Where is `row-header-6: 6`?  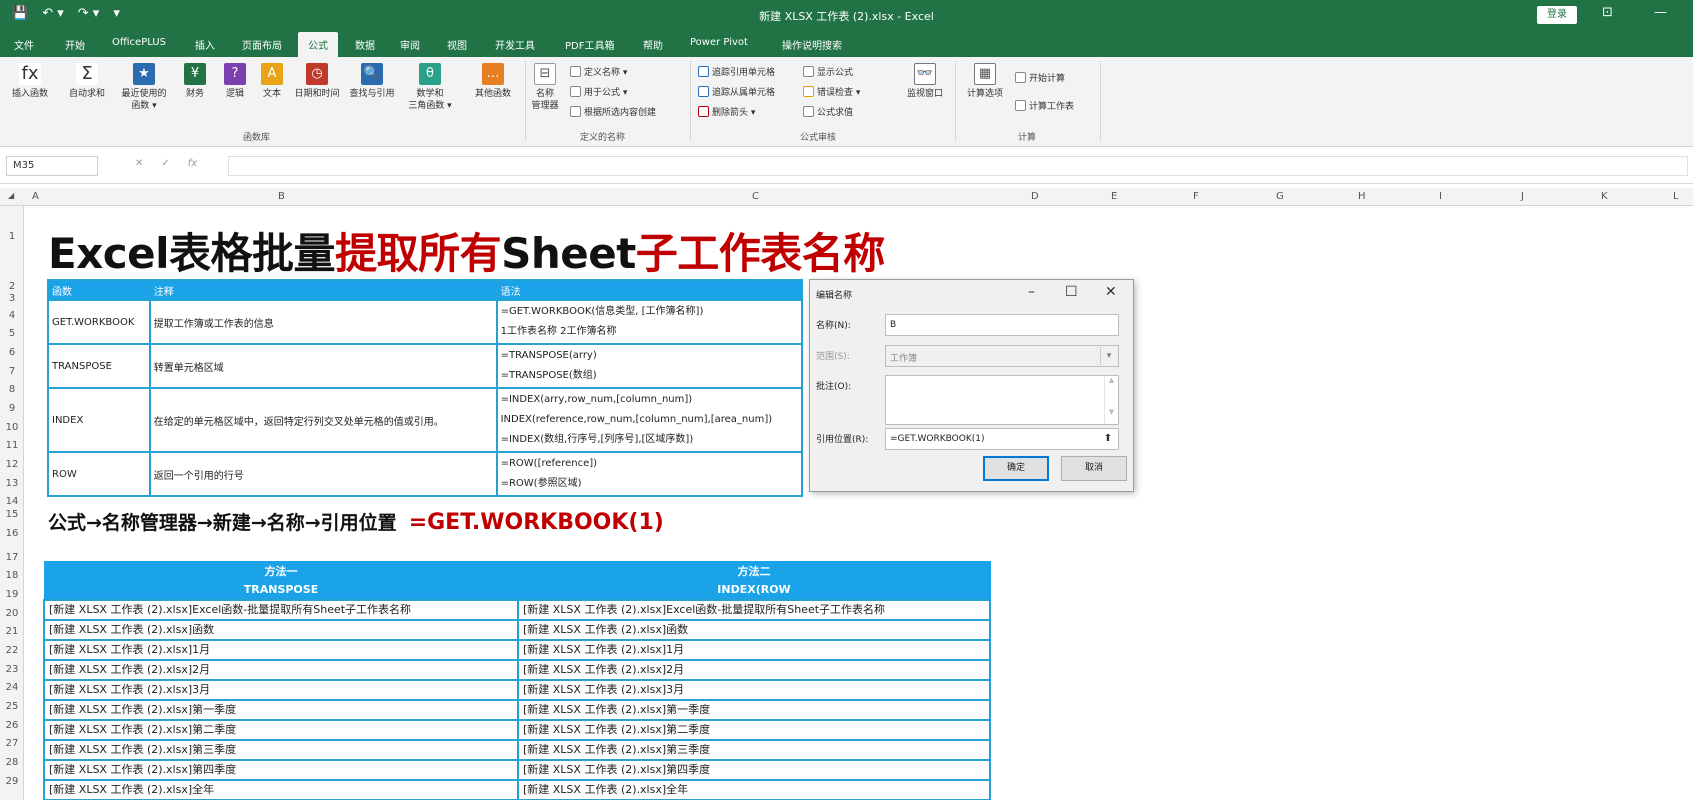 row-header-6: 6 is located at coordinates (12, 352).